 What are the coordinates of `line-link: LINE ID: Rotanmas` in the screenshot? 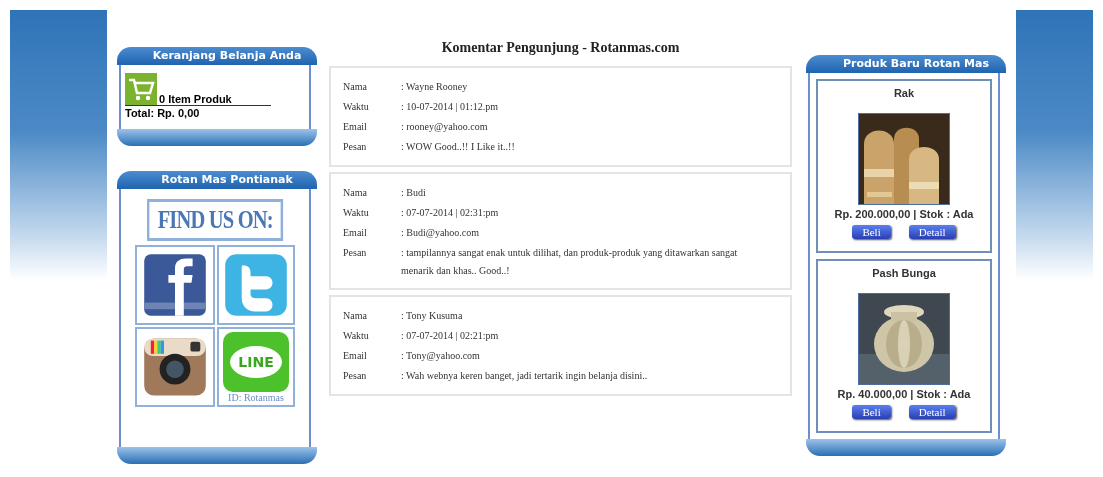 It's located at (256, 367).